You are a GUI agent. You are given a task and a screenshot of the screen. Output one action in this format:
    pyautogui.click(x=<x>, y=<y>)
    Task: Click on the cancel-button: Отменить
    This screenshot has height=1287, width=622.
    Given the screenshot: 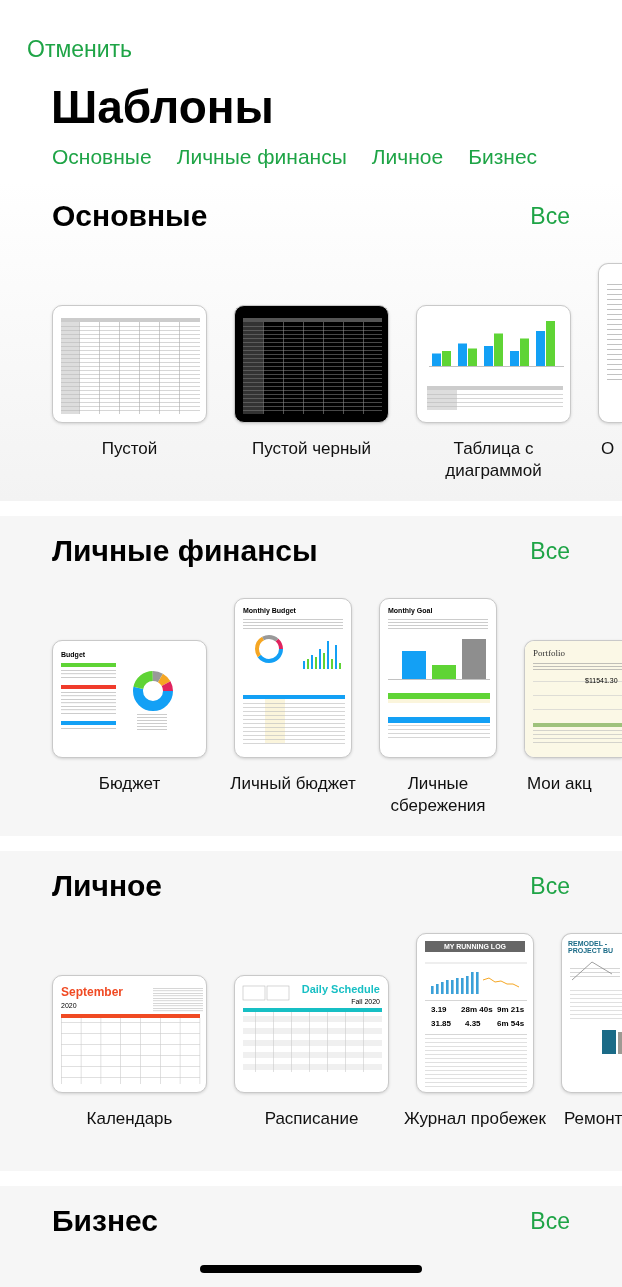 What is the action you would take?
    pyautogui.click(x=80, y=49)
    